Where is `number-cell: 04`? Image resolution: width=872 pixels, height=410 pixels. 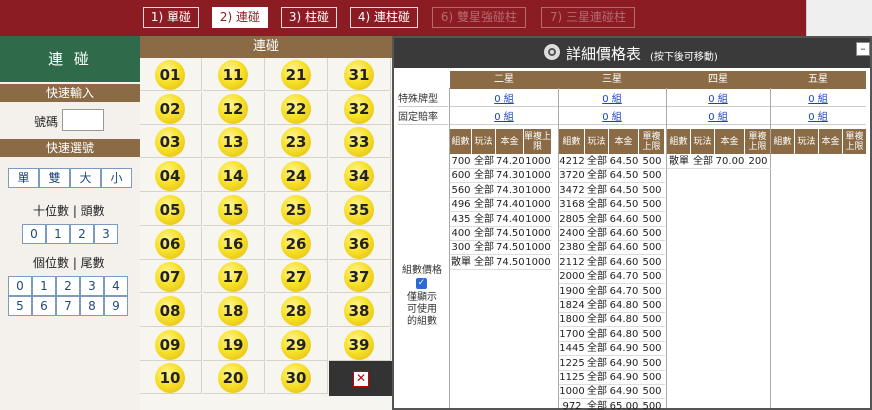 number-cell: 04 is located at coordinates (171, 176).